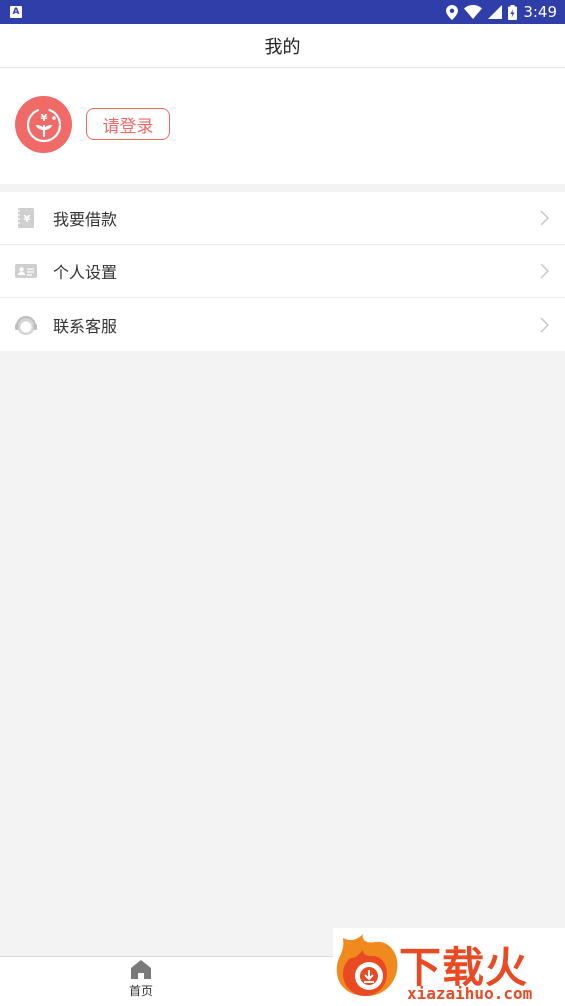 This screenshot has width=565, height=1006. Describe the element at coordinates (367, 965) in the screenshot. I see `flame-download-logo-icon` at that location.